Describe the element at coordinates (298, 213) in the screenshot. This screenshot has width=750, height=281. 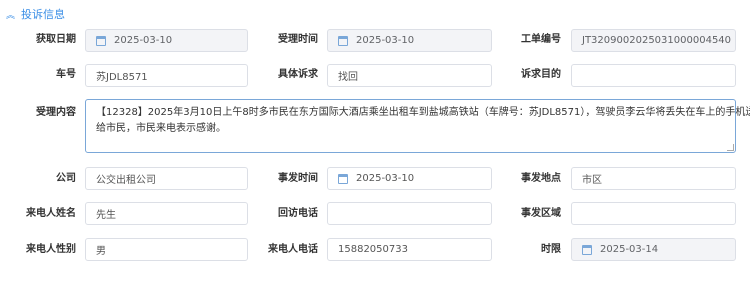
I see `callback-phone-label: 回访电话` at that location.